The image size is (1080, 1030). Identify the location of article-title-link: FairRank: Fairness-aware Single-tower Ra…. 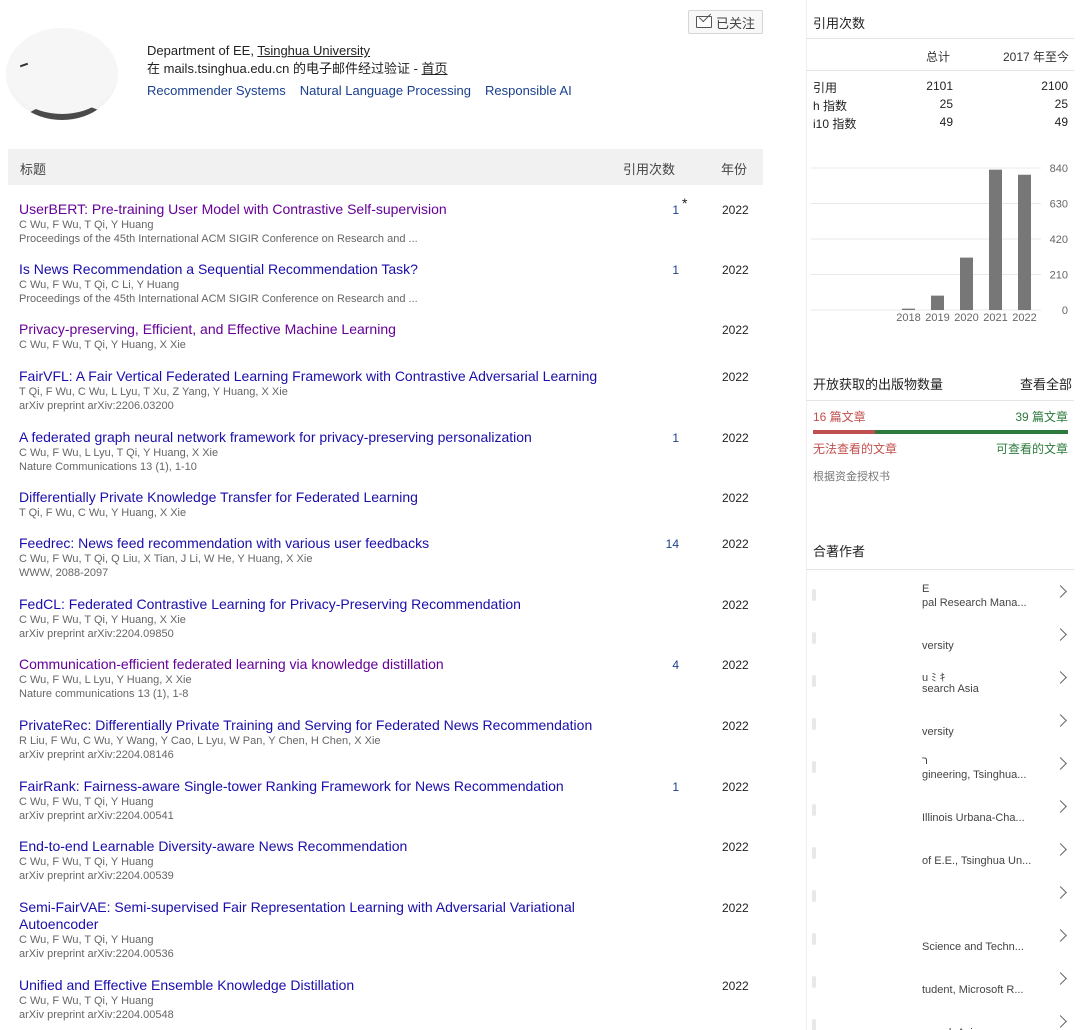
(314, 786).